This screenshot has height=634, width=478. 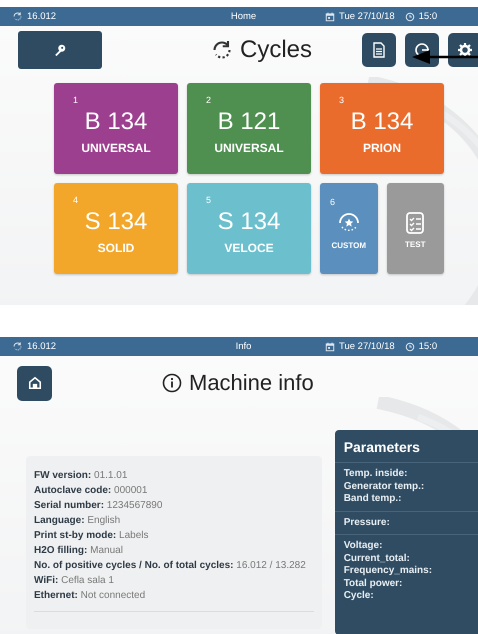 What do you see at coordinates (99, 506) in the screenshot?
I see `info-line: Serial number: 1234567890` at bounding box center [99, 506].